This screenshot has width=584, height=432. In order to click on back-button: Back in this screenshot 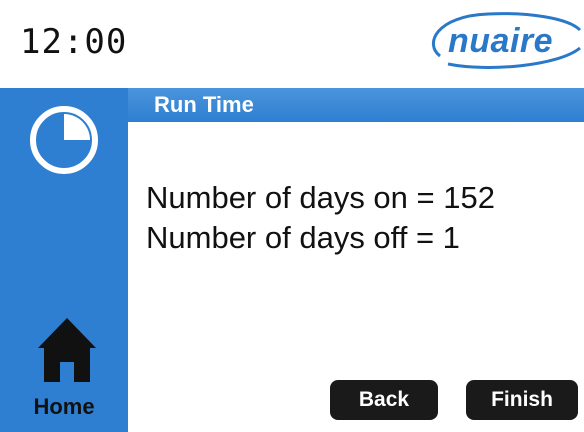, I will do `click(384, 400)`.